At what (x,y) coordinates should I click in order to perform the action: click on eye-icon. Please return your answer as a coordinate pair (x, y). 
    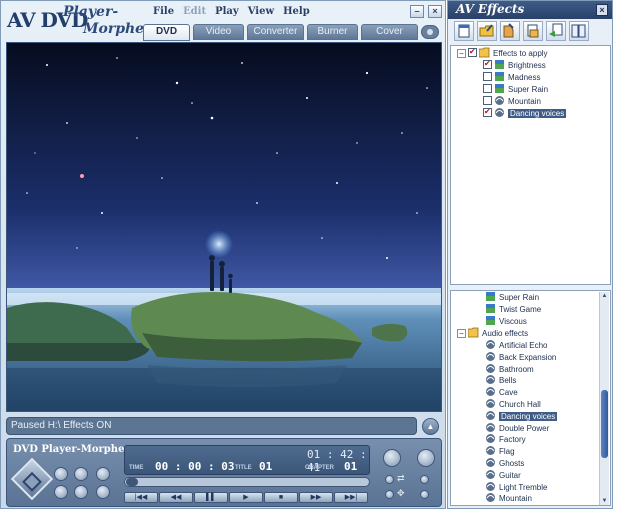
    Looking at the image, I should click on (430, 32).